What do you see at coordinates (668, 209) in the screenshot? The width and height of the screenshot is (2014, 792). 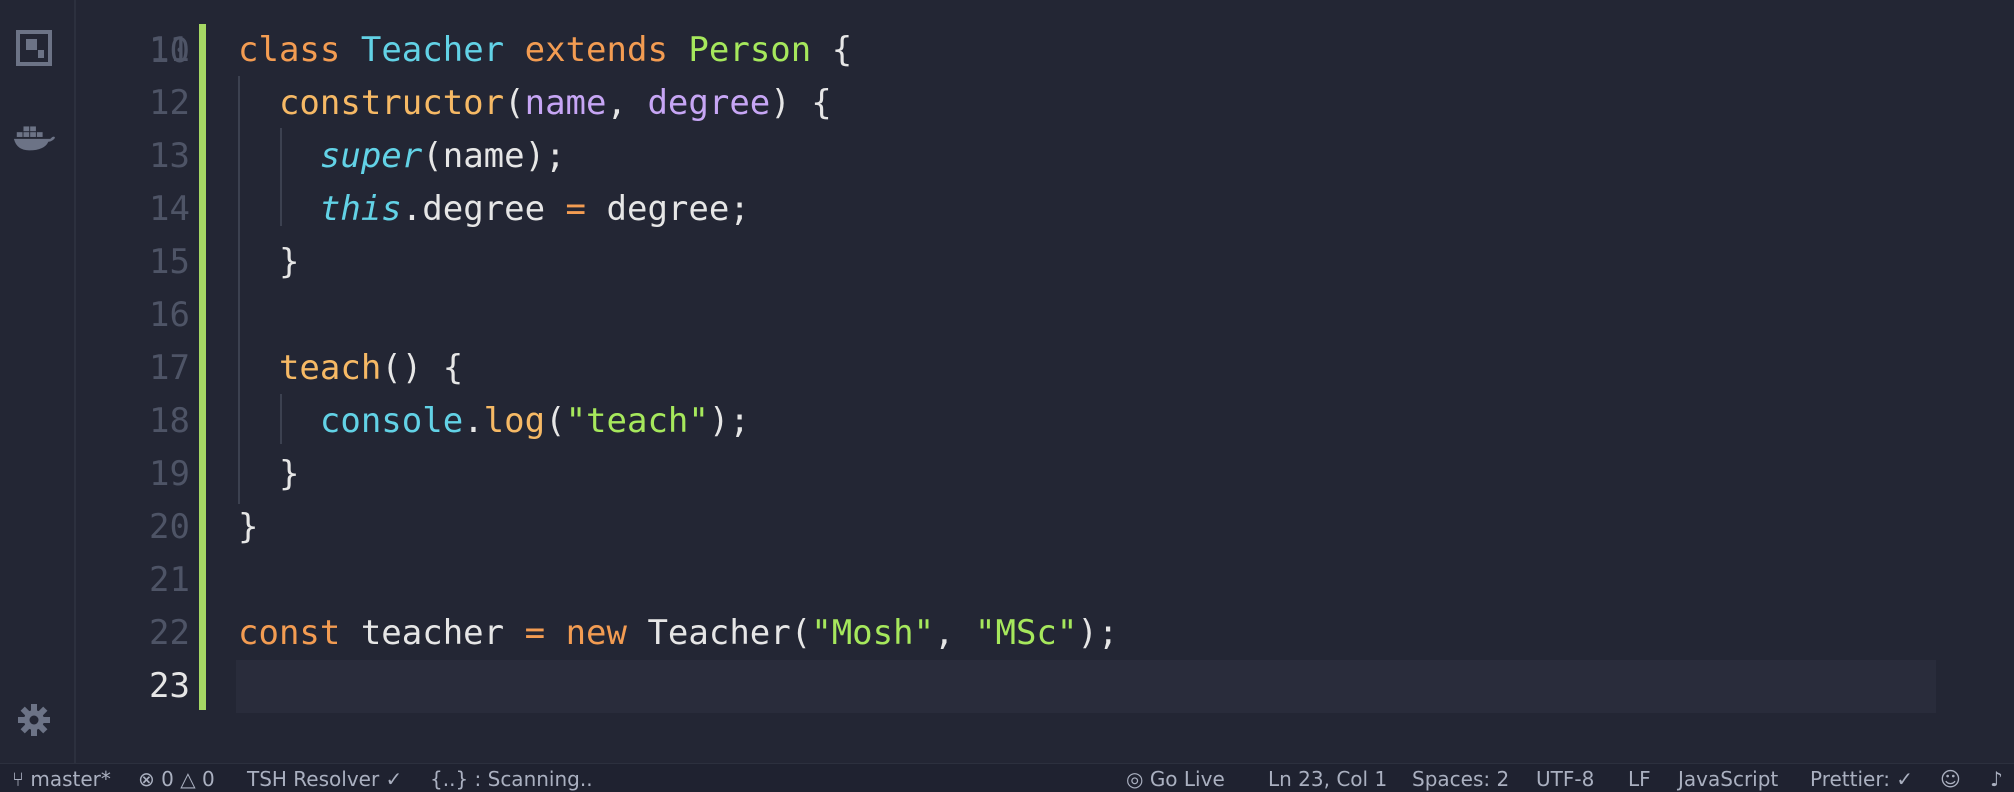 I see `code-token: degree;` at bounding box center [668, 209].